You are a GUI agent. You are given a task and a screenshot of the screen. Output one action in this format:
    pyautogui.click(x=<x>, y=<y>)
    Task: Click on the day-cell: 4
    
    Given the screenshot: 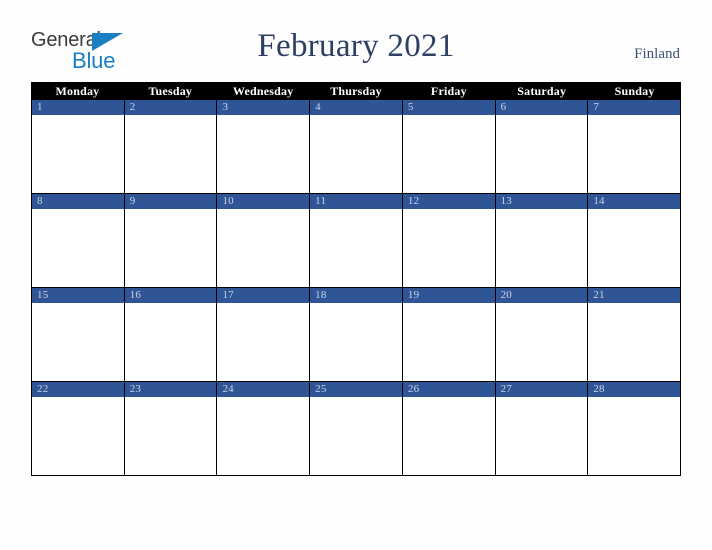 What is the action you would take?
    pyautogui.click(x=356, y=146)
    